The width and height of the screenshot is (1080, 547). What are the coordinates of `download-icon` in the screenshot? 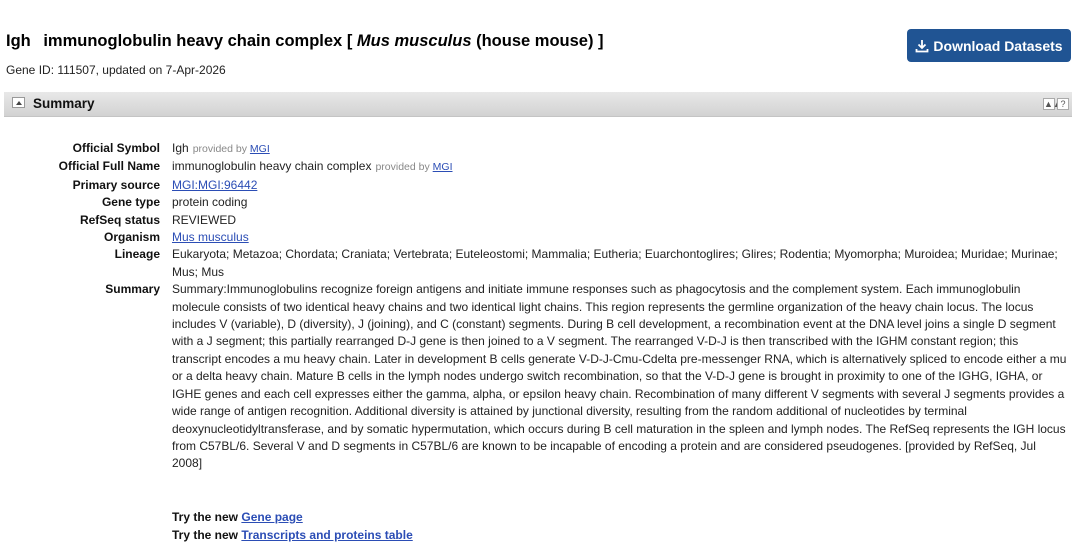 It's located at (922, 45).